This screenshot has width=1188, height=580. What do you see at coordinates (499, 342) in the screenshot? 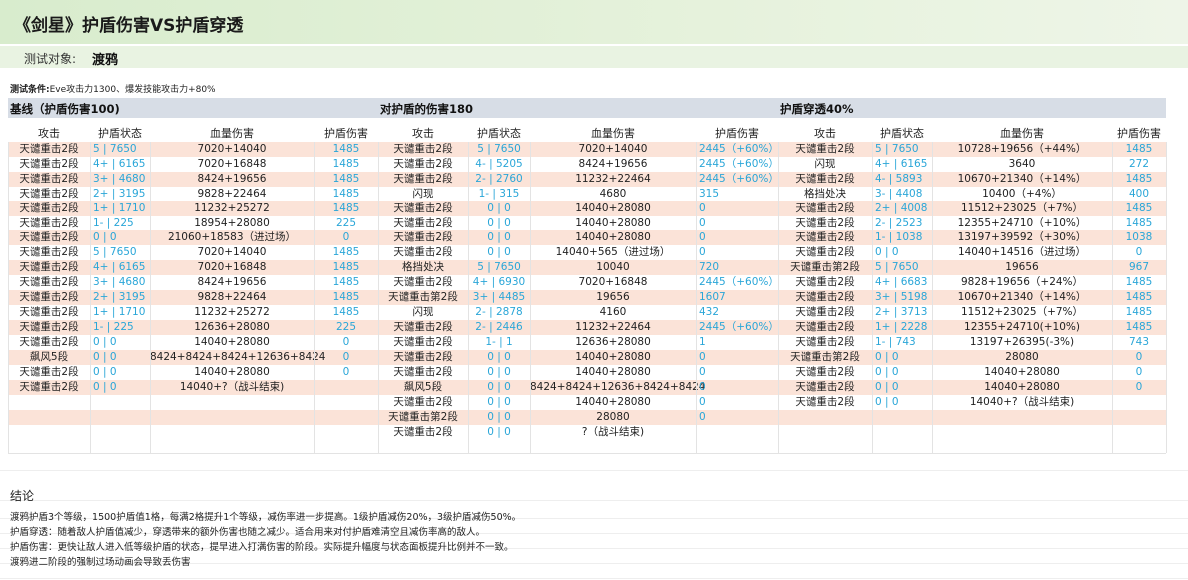
I see `cell-shield-state: 1- | 1` at bounding box center [499, 342].